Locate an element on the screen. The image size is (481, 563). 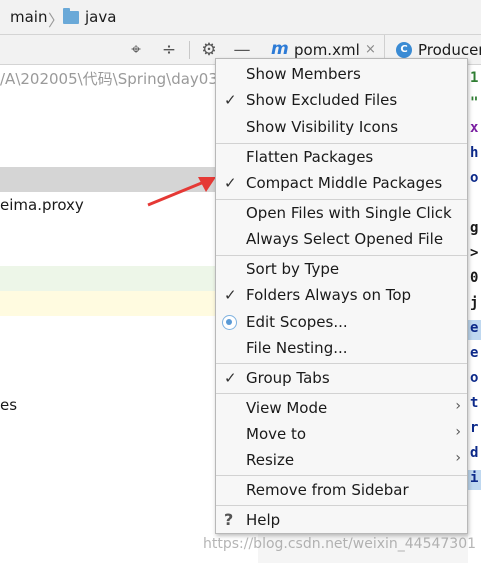
menu-item-label: Show Visibility Icons is located at coordinates (322, 127).